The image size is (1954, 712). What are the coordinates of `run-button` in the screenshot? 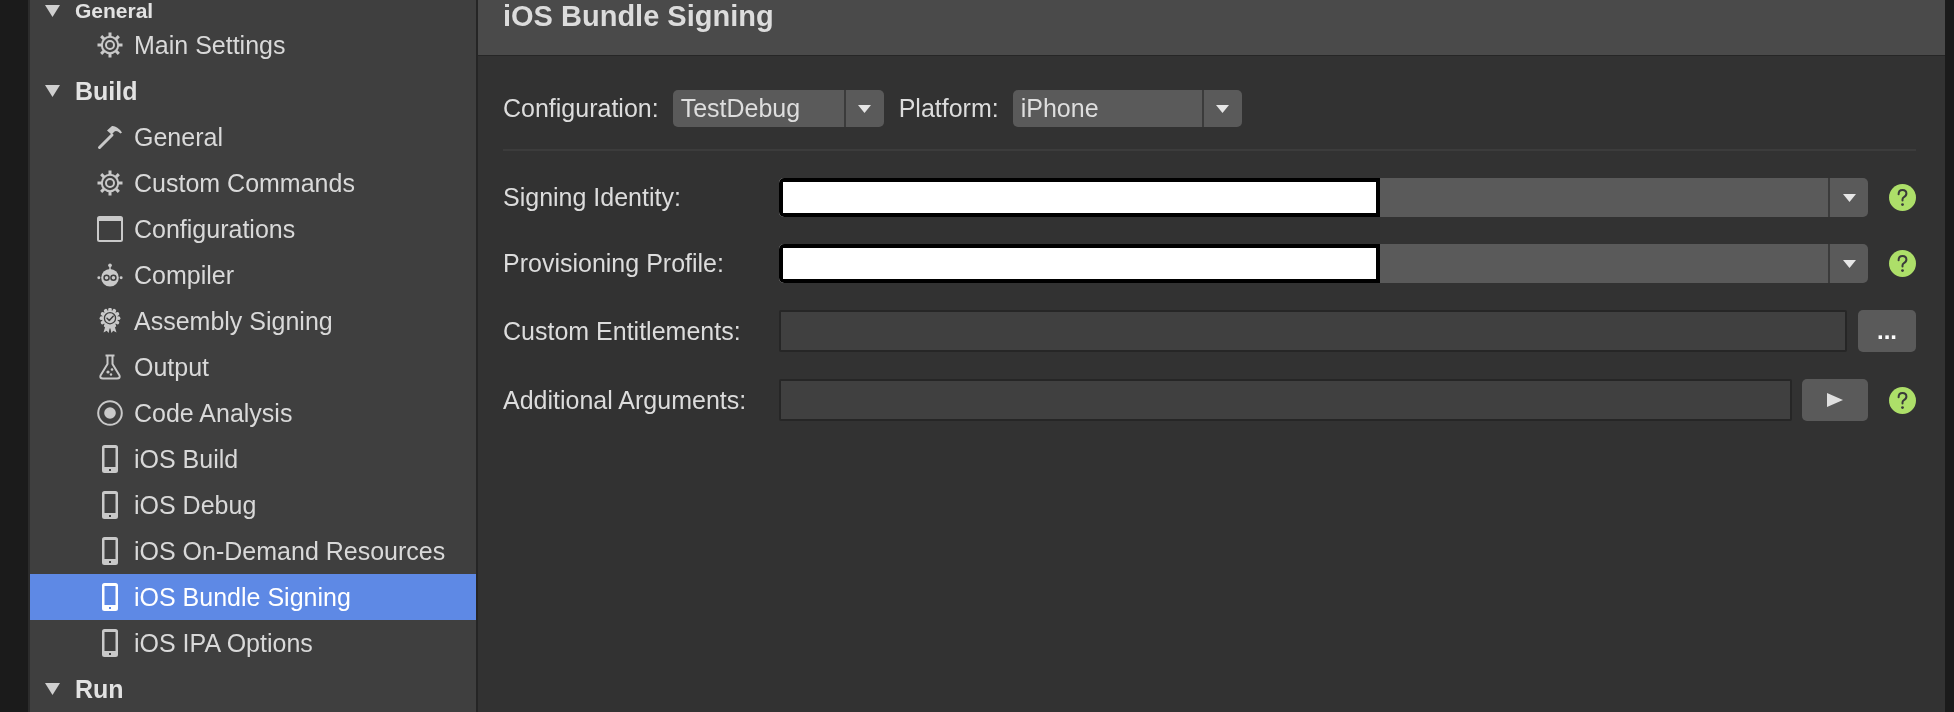 It's located at (1835, 400).